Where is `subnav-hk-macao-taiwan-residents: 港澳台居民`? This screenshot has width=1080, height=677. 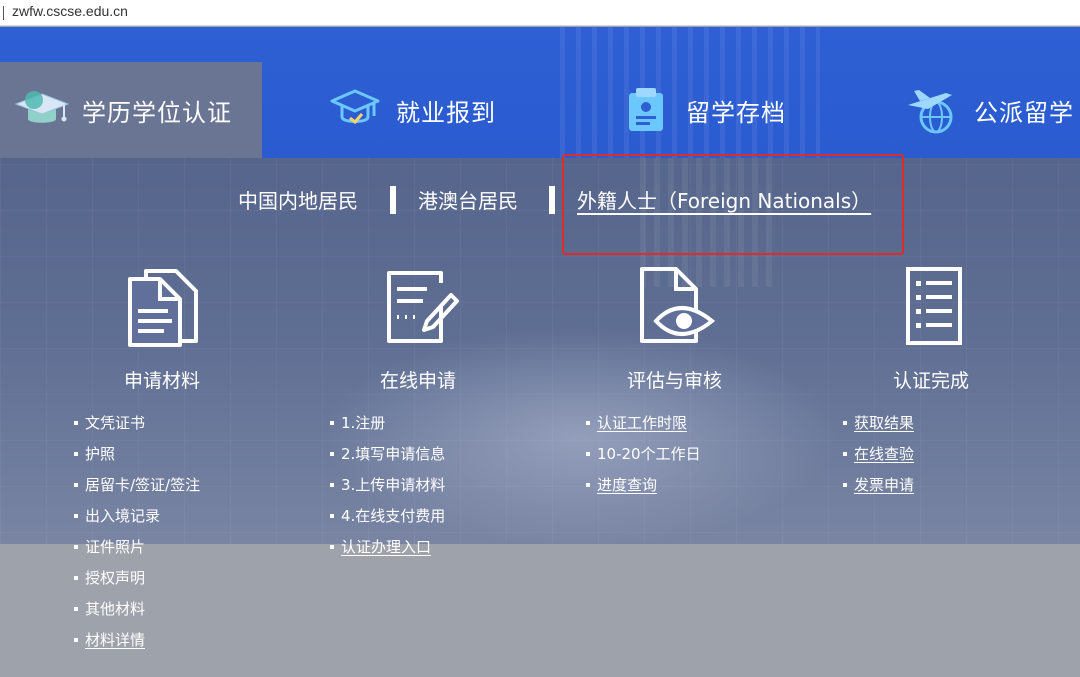 subnav-hk-macao-taiwan-residents: 港澳台居民 is located at coordinates (468, 199).